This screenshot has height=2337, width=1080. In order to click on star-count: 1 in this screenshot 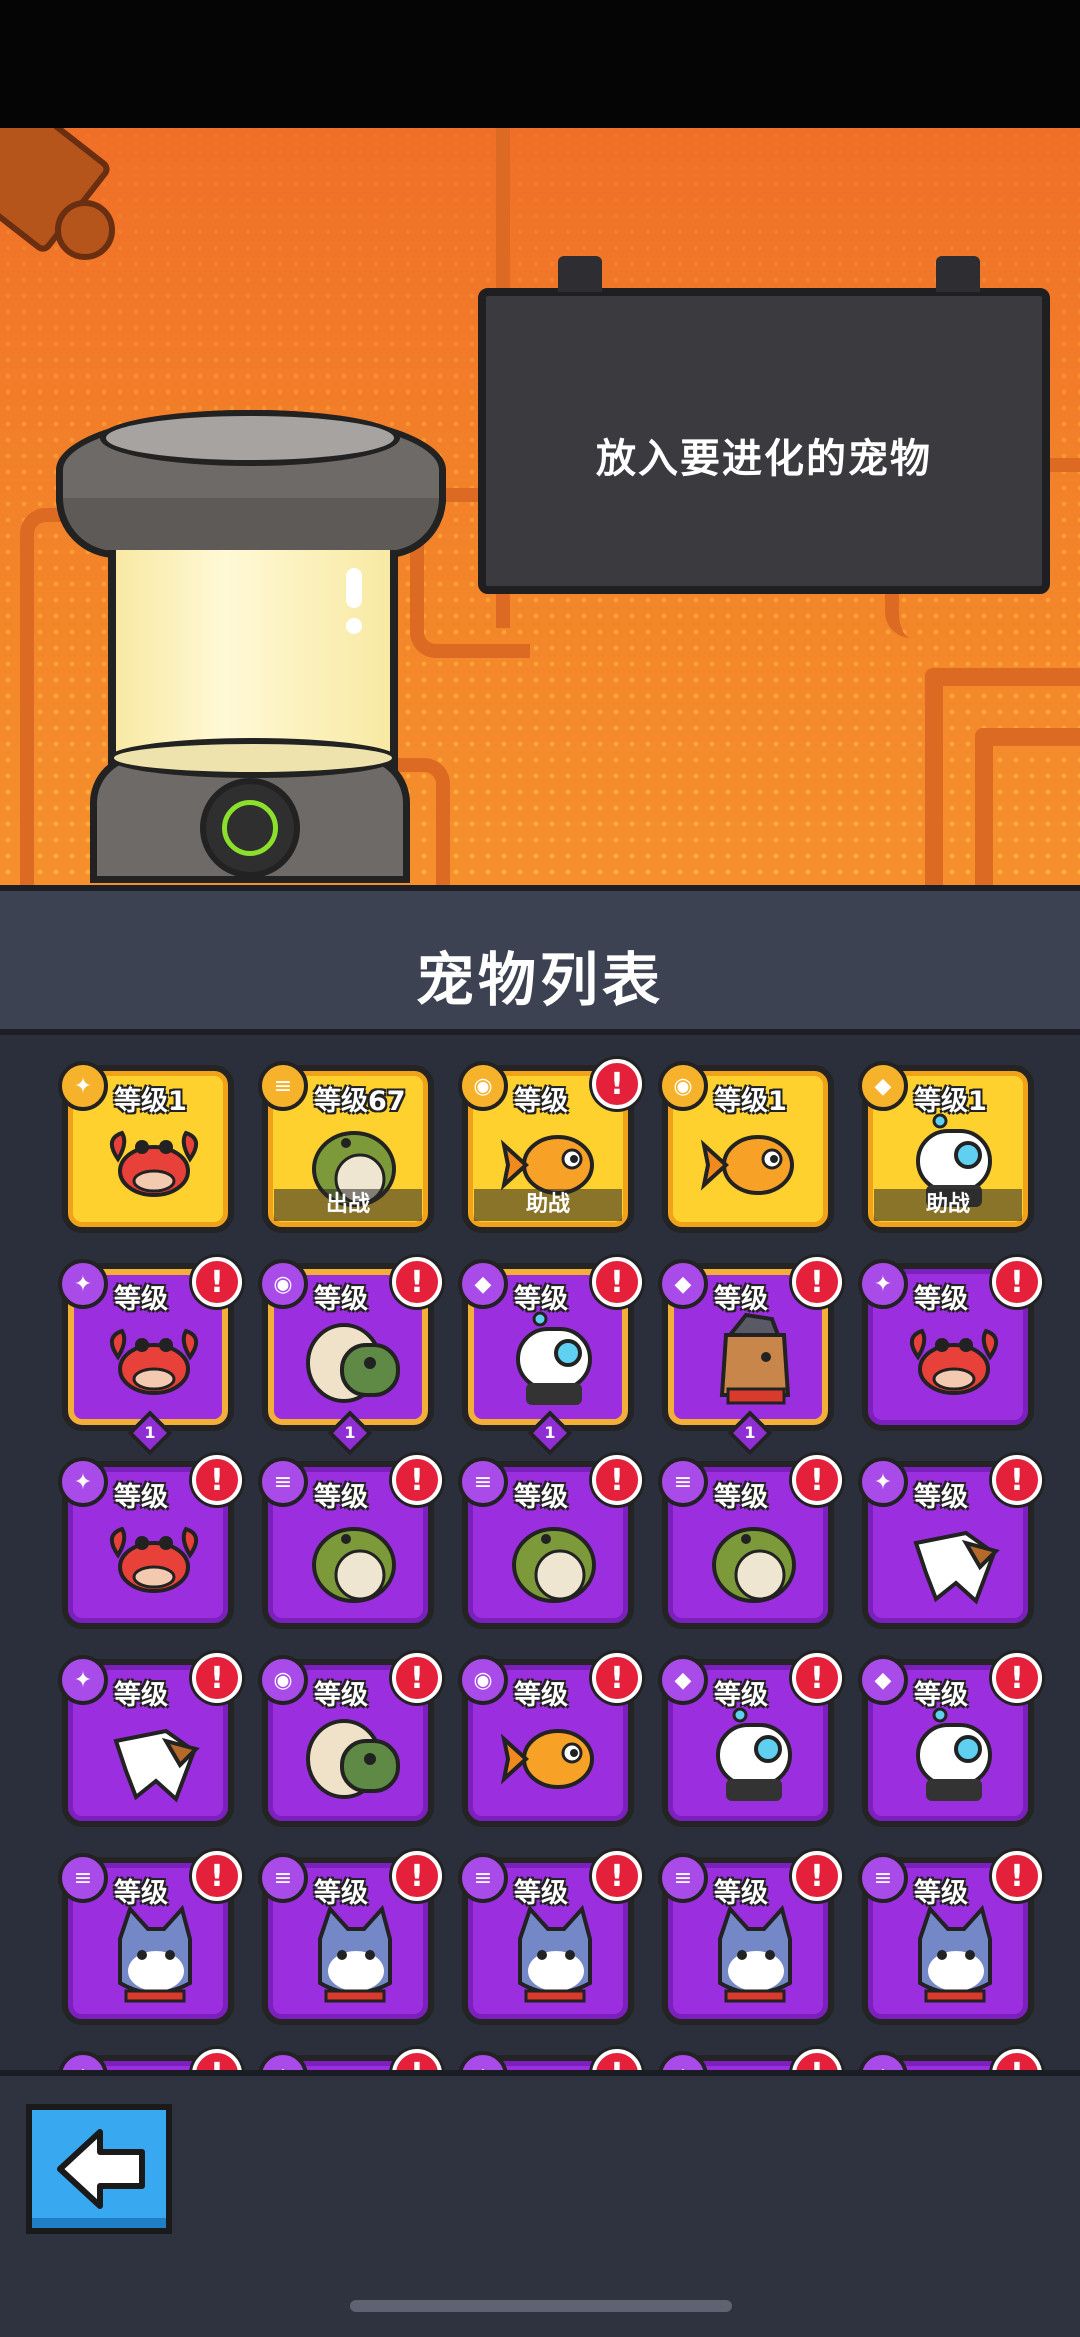, I will do `click(750, 1432)`.